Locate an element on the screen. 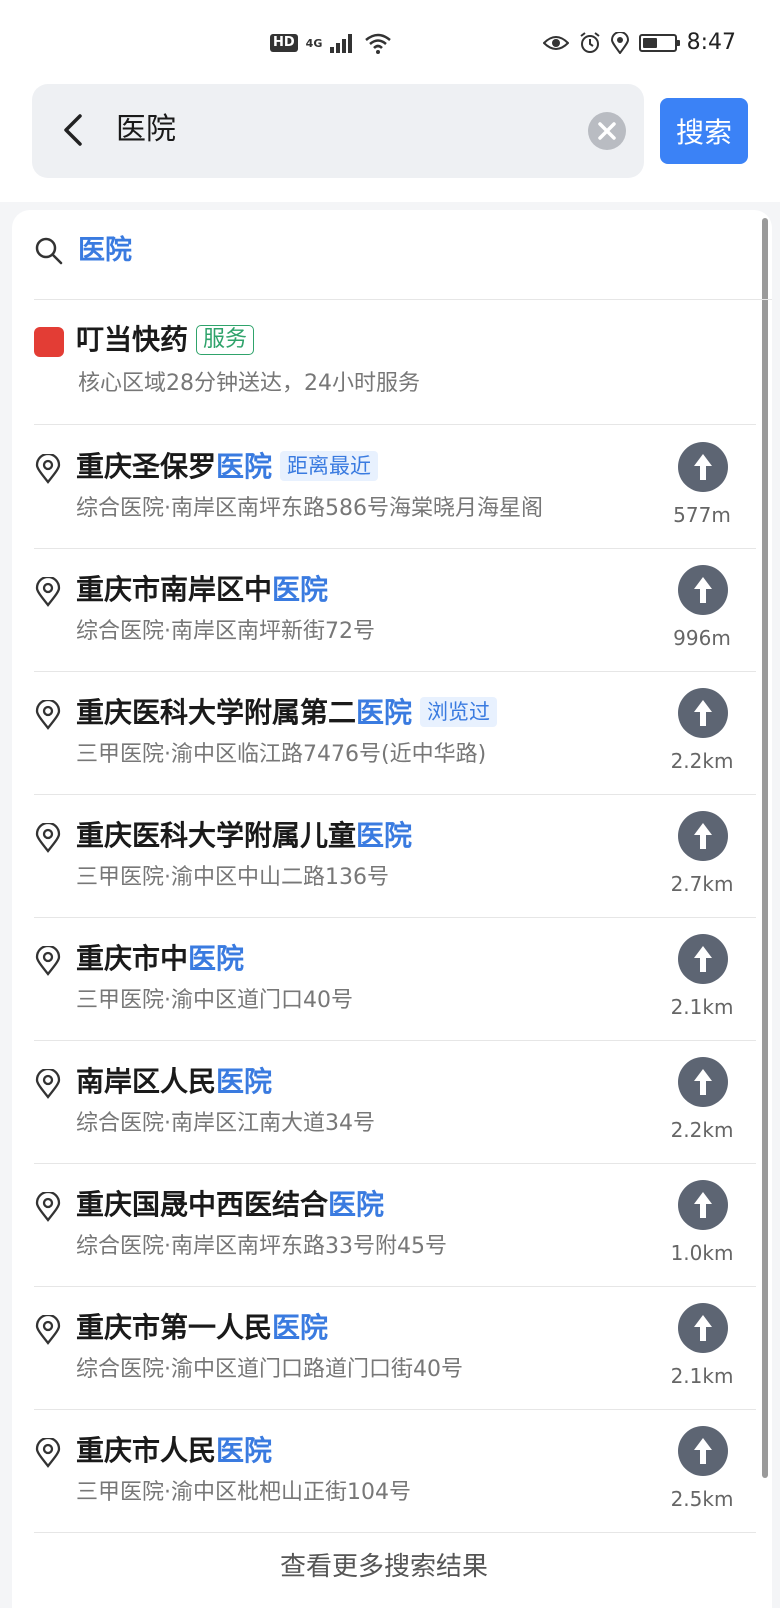 The image size is (780, 1608). chevron-left-icon is located at coordinates (74, 130).